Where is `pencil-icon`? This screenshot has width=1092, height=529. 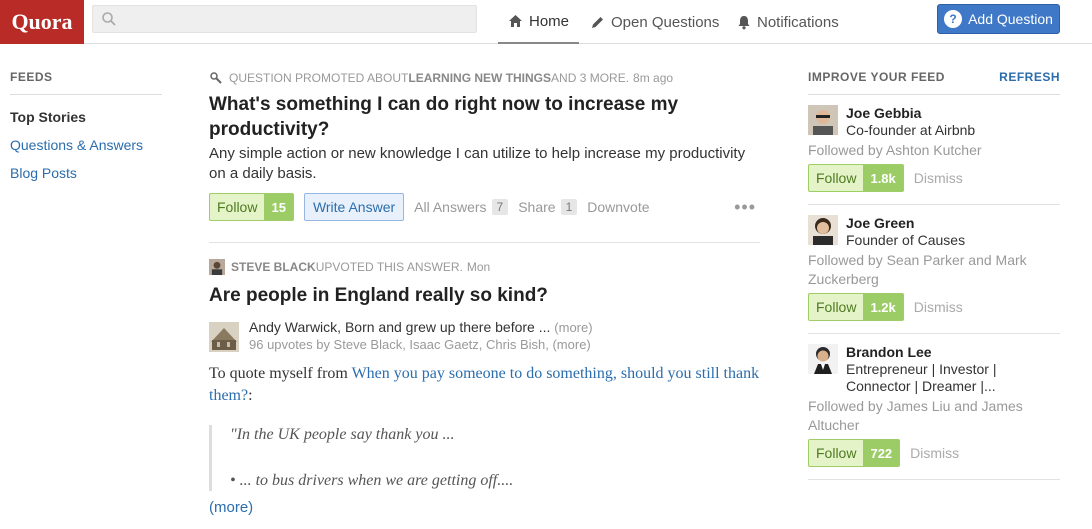 pencil-icon is located at coordinates (597, 22).